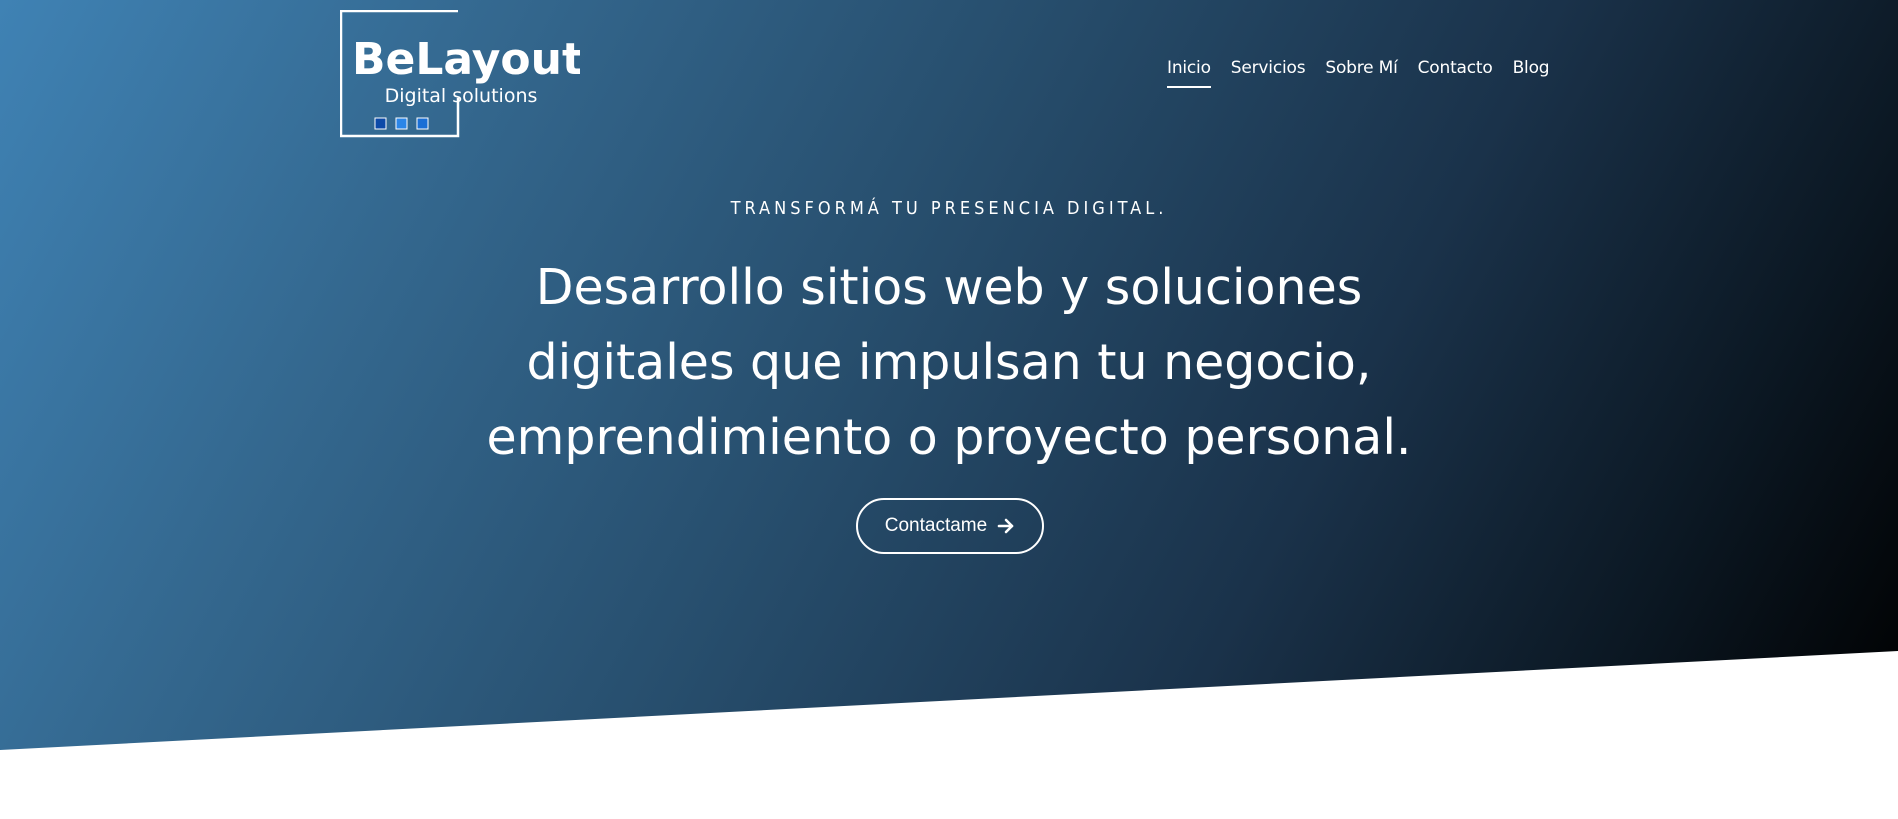 This screenshot has width=1898, height=819. What do you see at coordinates (1361, 73) in the screenshot?
I see `nav-item-sobre-mi: Sobre Mí` at bounding box center [1361, 73].